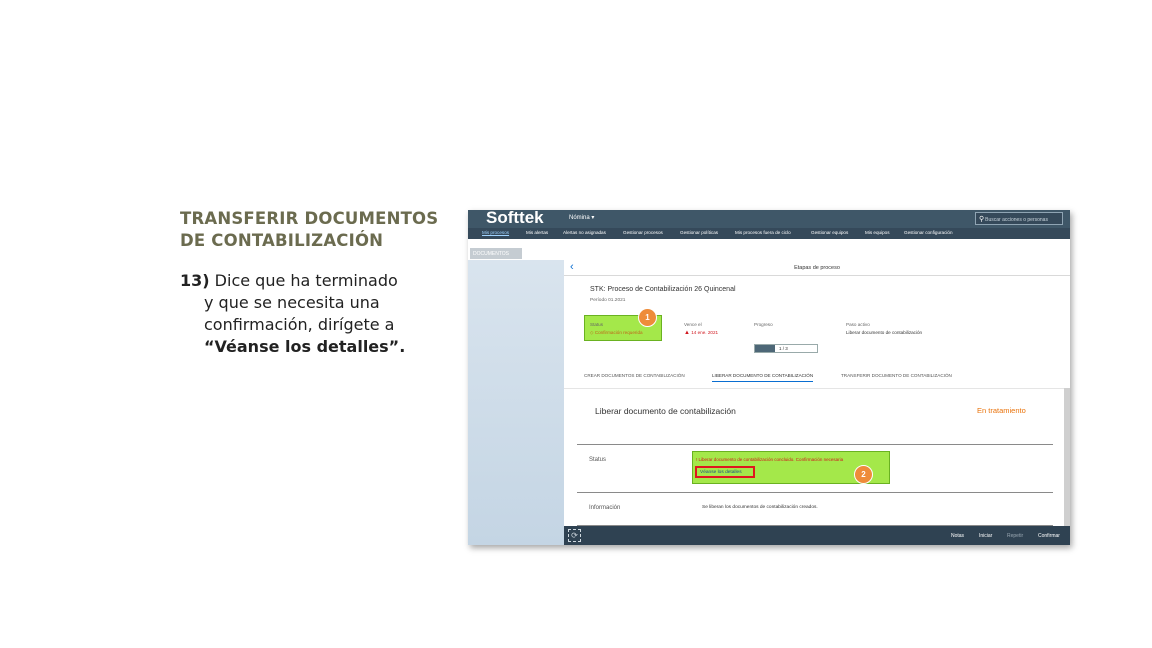  What do you see at coordinates (763, 232) in the screenshot?
I see `nav-fuera-de-ciclo: Mis procesos fuera de ciclo` at bounding box center [763, 232].